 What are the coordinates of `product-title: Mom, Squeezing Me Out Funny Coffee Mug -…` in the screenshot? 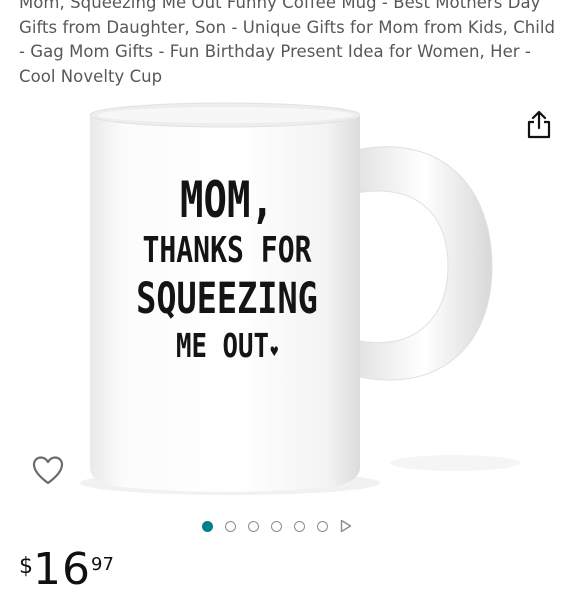 It's located at (287, 43).